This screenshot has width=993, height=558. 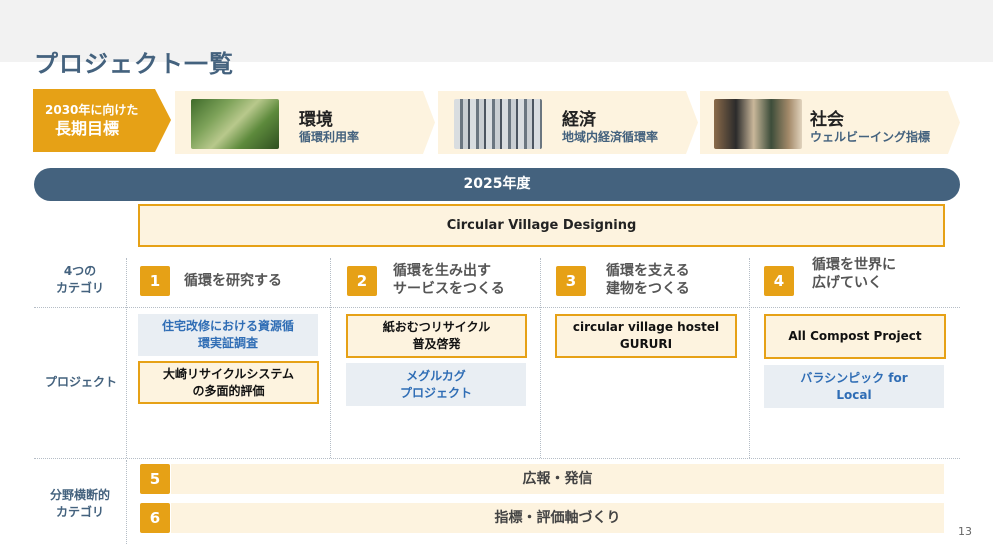 I want to click on category-number: 4, so click(x=779, y=281).